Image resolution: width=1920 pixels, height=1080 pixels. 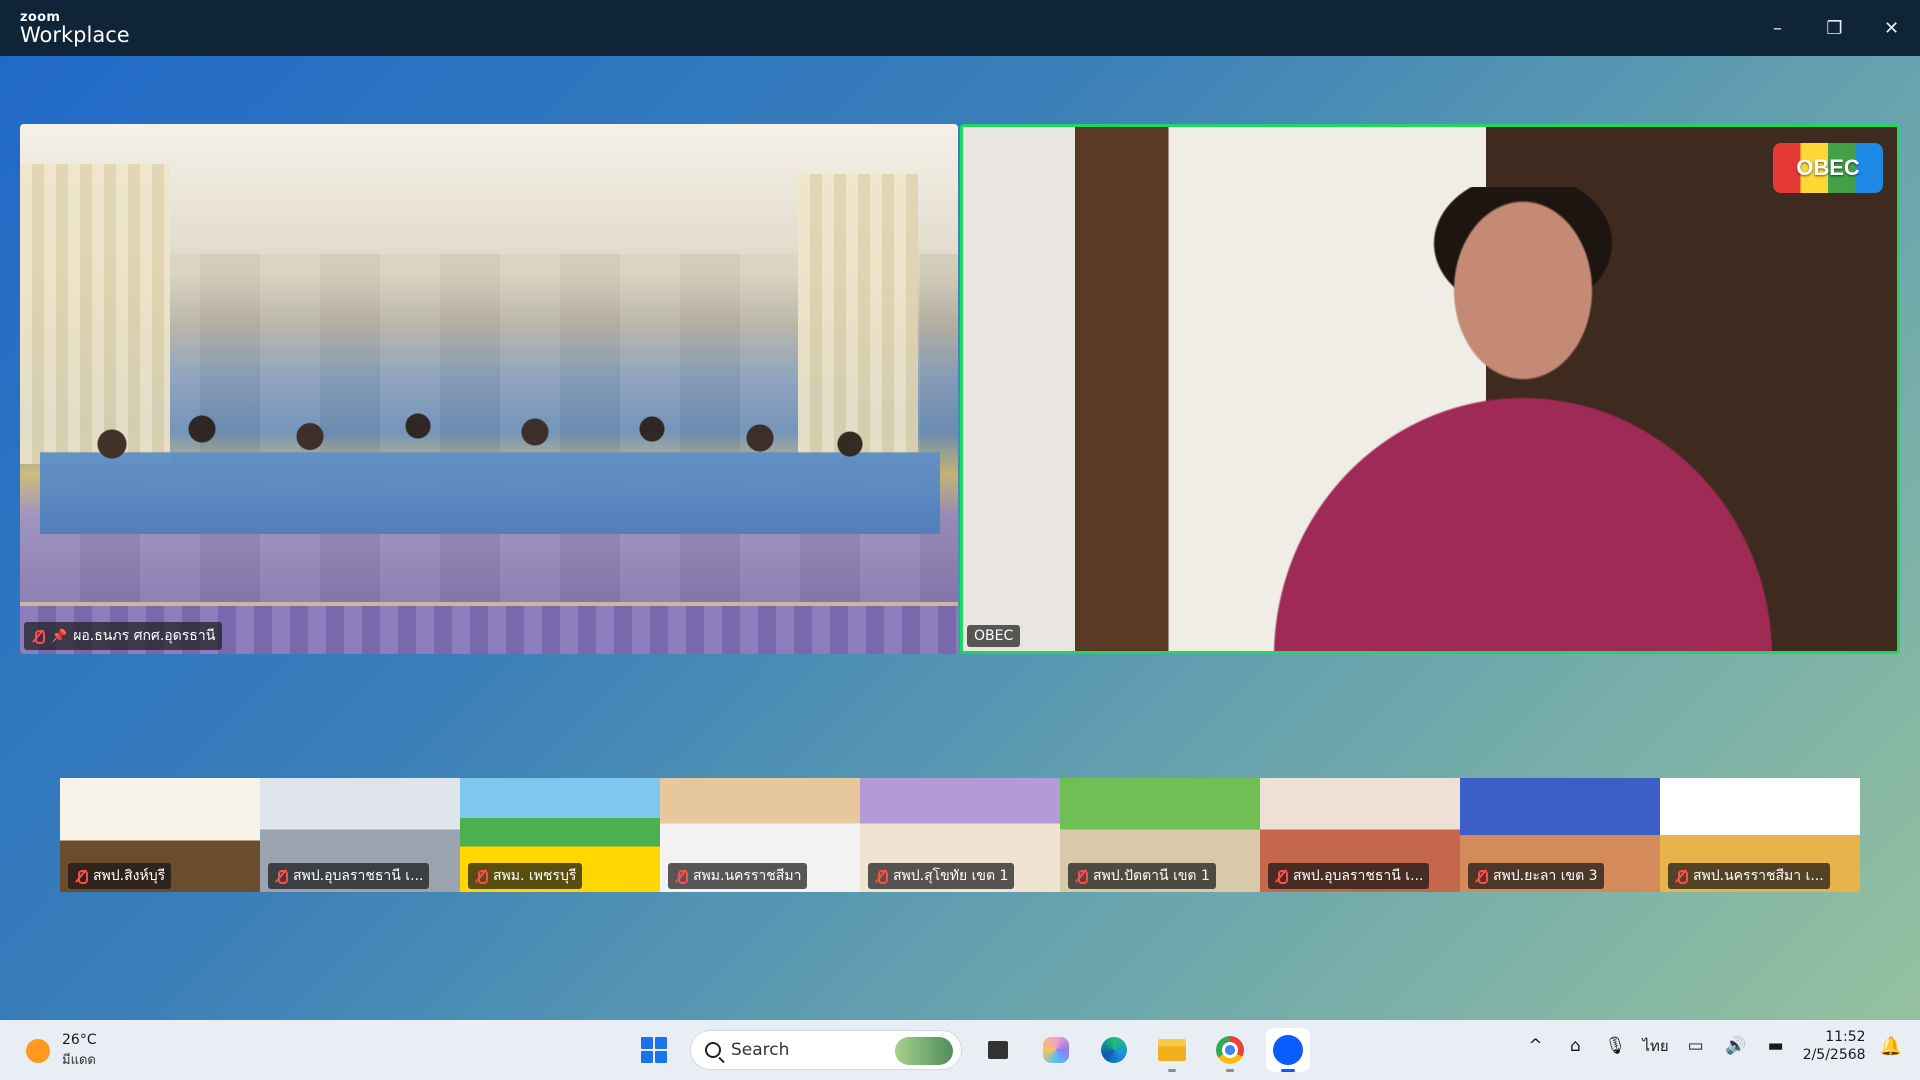 What do you see at coordinates (713, 1050) in the screenshot?
I see `search-icon` at bounding box center [713, 1050].